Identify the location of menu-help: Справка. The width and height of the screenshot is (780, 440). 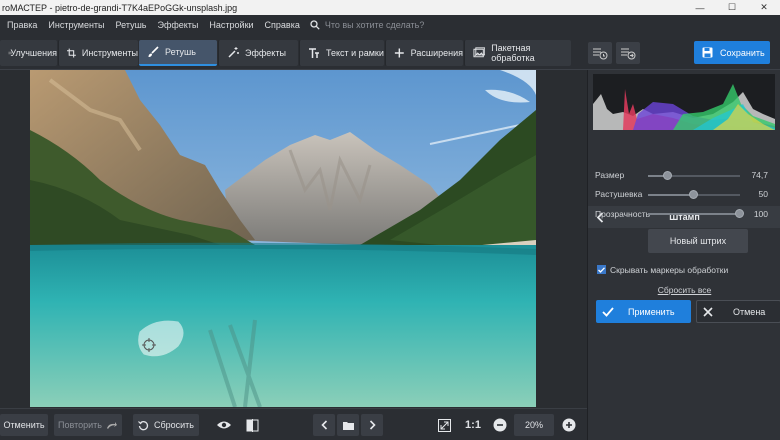
(282, 25).